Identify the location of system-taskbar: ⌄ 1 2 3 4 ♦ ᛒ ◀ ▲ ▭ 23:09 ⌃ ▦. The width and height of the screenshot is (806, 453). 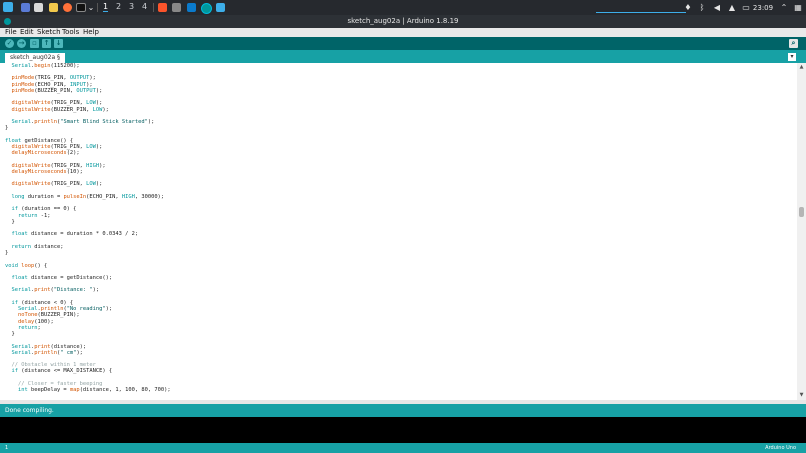
(403, 7).